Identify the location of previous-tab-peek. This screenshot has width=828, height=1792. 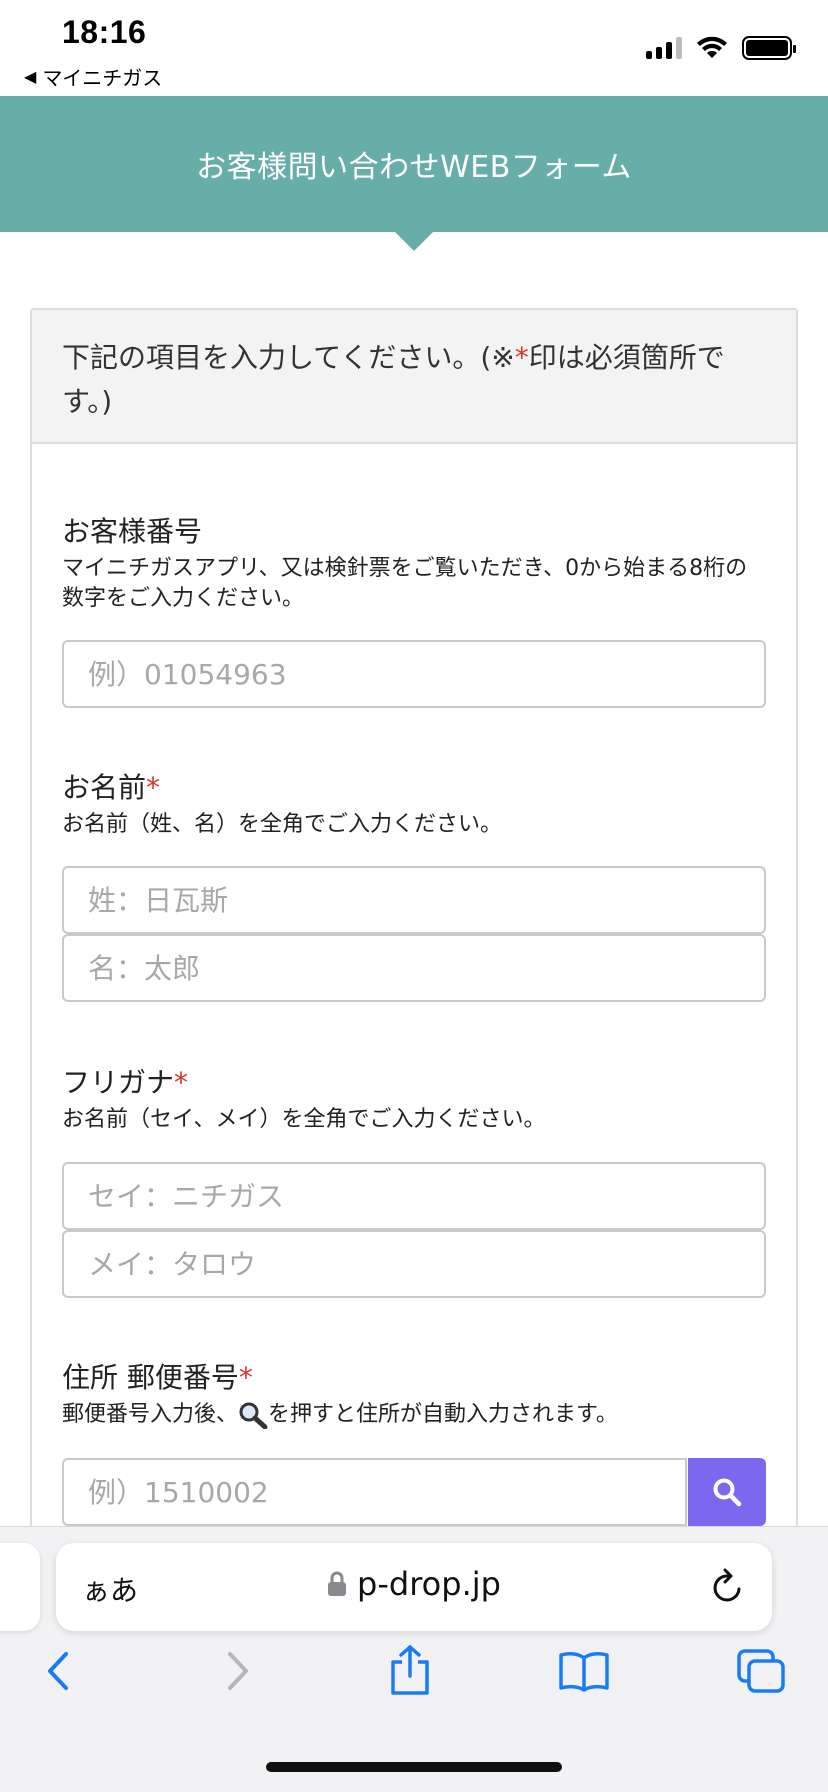
(20, 1587).